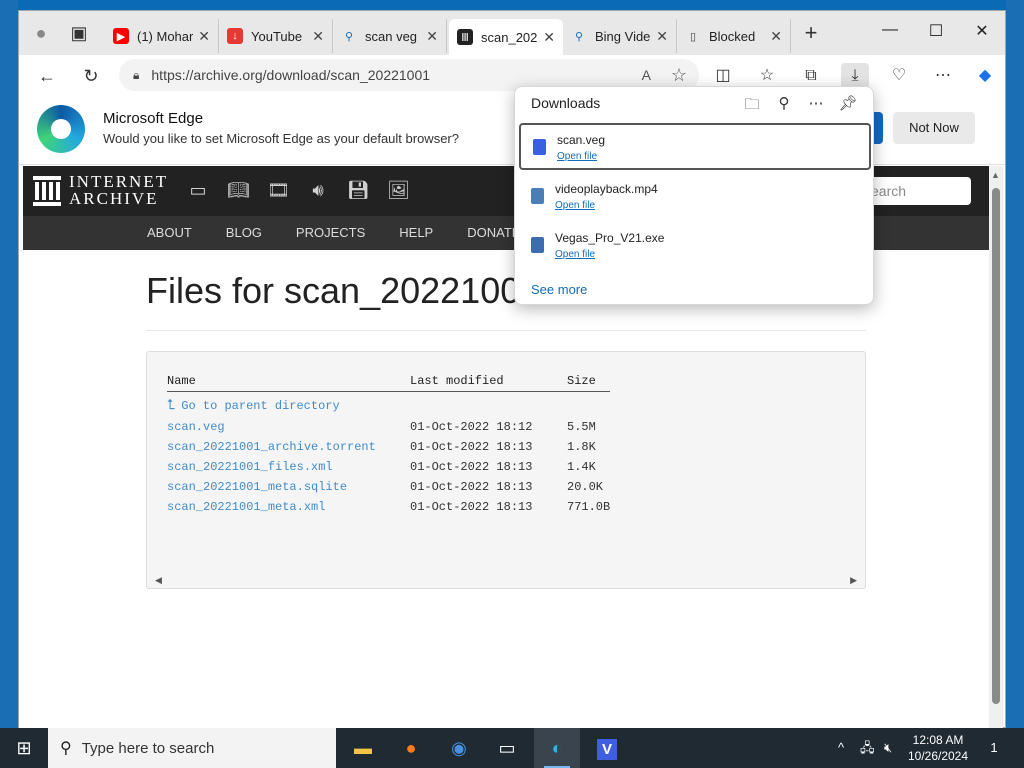 This screenshot has width=1024, height=768. What do you see at coordinates (506, 330) in the screenshot?
I see `divider` at bounding box center [506, 330].